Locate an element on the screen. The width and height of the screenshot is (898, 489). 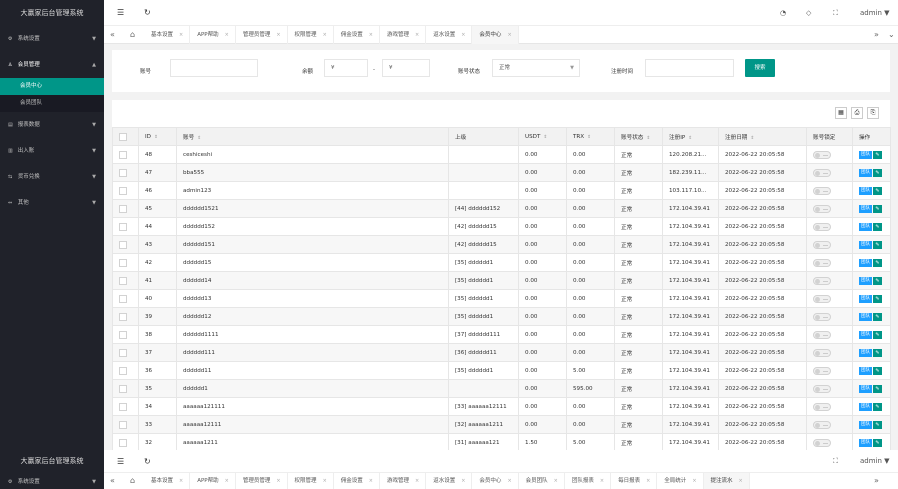
tab-item: 团队报表 × is located at coordinates (588, 481).